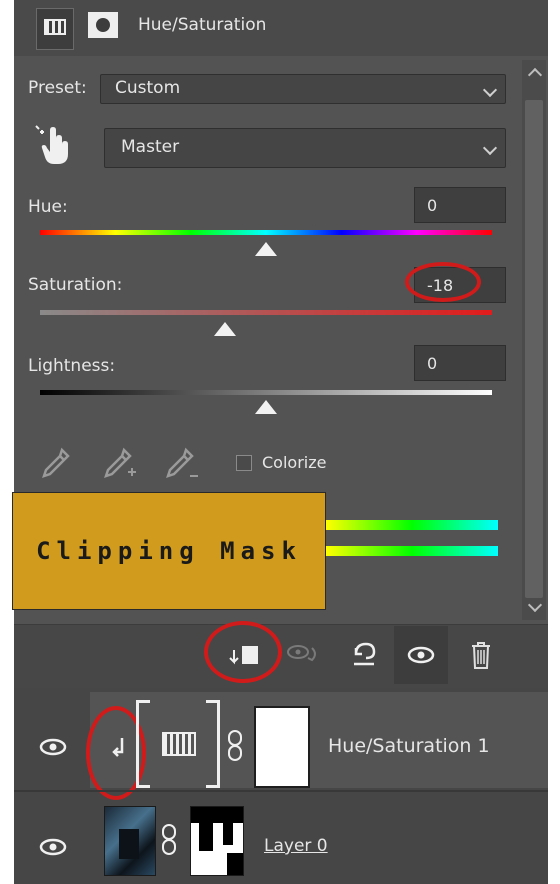  What do you see at coordinates (57, 88) in the screenshot?
I see `preset-label: Preset:` at bounding box center [57, 88].